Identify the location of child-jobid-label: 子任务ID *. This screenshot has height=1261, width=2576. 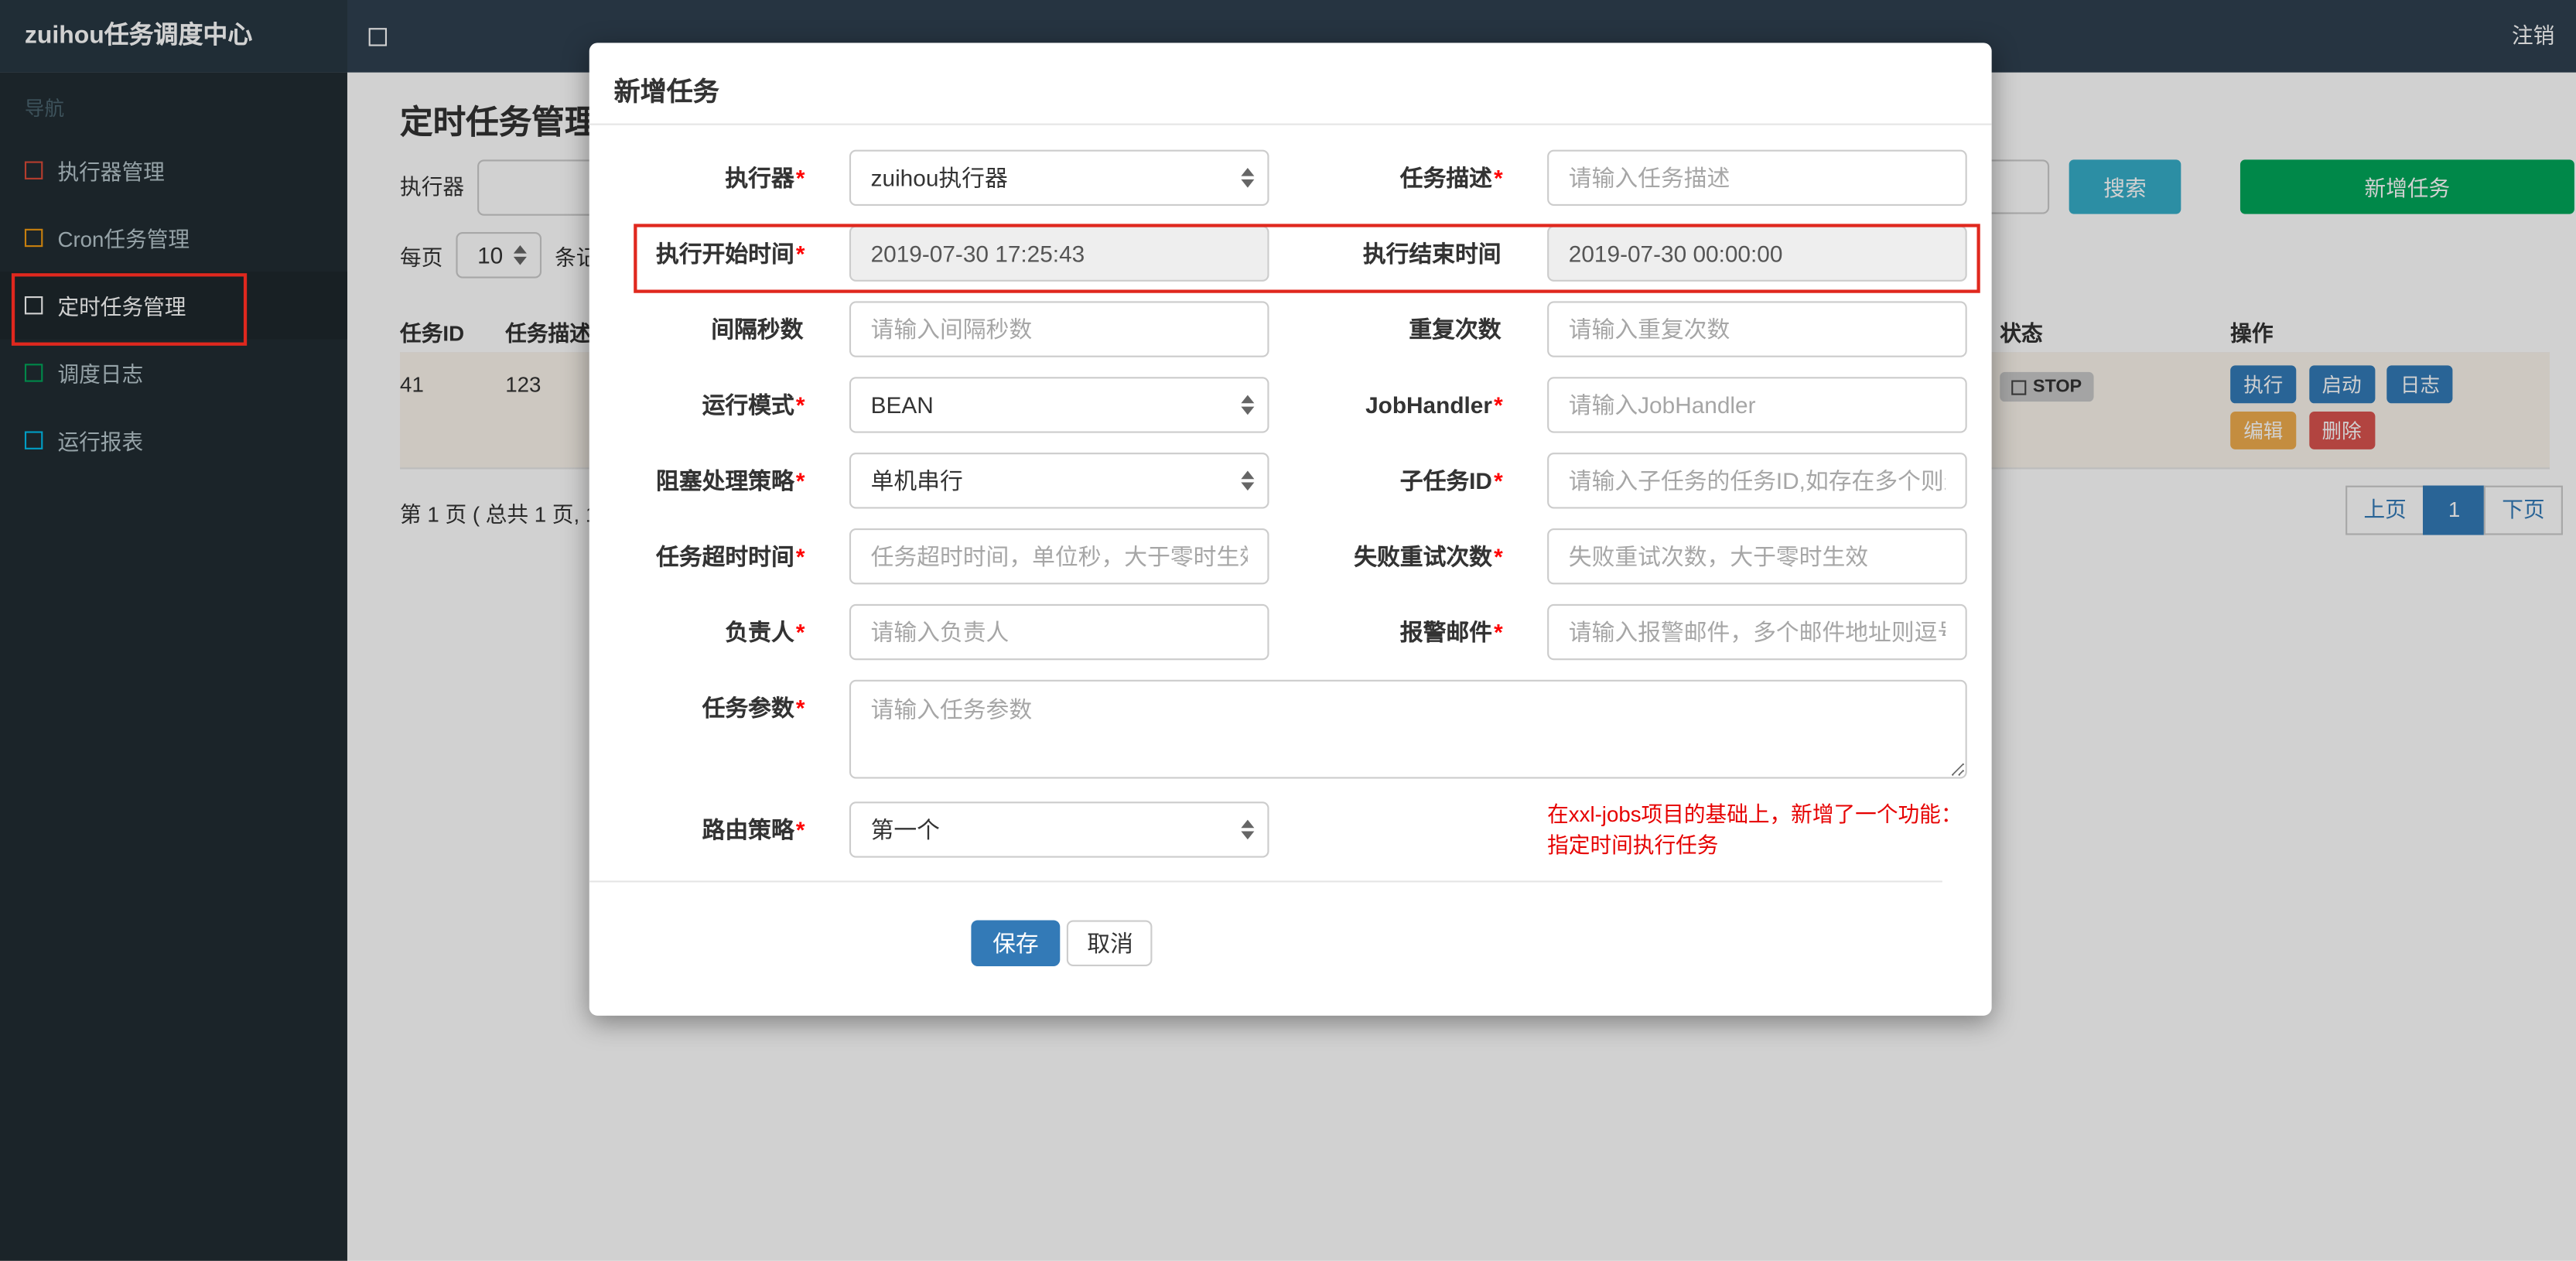
(1451, 480).